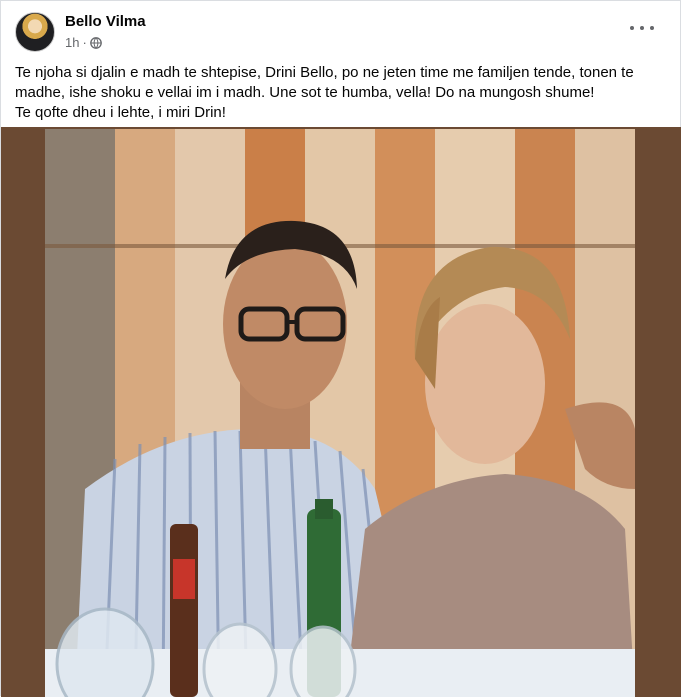 The image size is (681, 697). I want to click on post-meta: Bello Vilma 1h ·, so click(105, 32).